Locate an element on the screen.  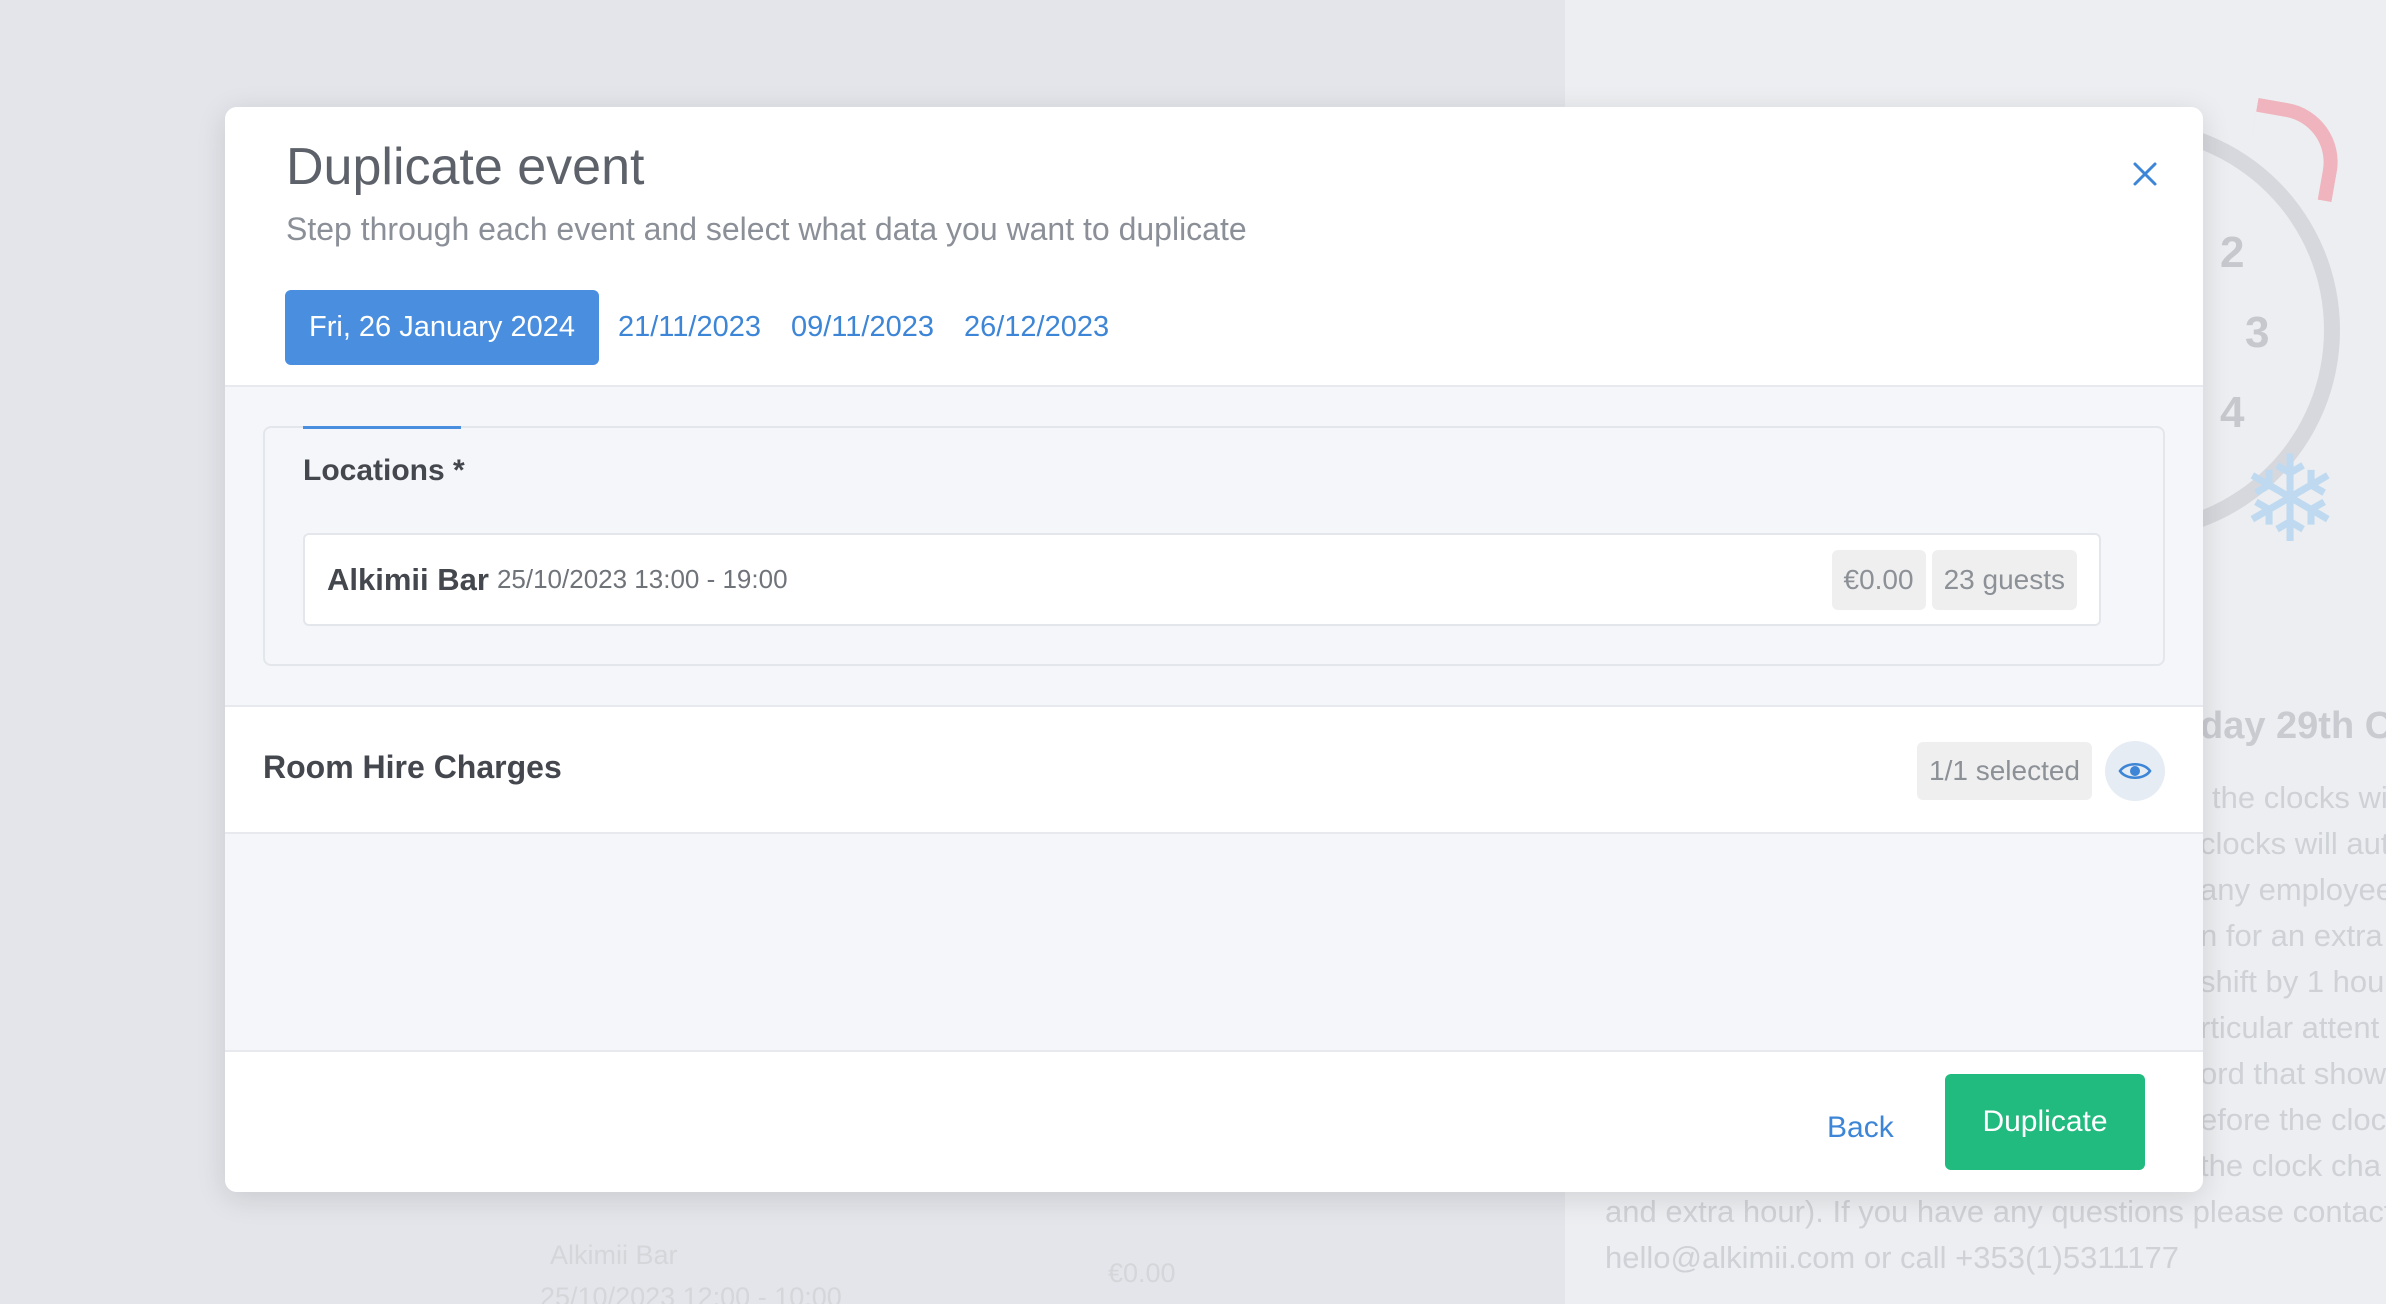
eye-icon is located at coordinates (2135, 771).